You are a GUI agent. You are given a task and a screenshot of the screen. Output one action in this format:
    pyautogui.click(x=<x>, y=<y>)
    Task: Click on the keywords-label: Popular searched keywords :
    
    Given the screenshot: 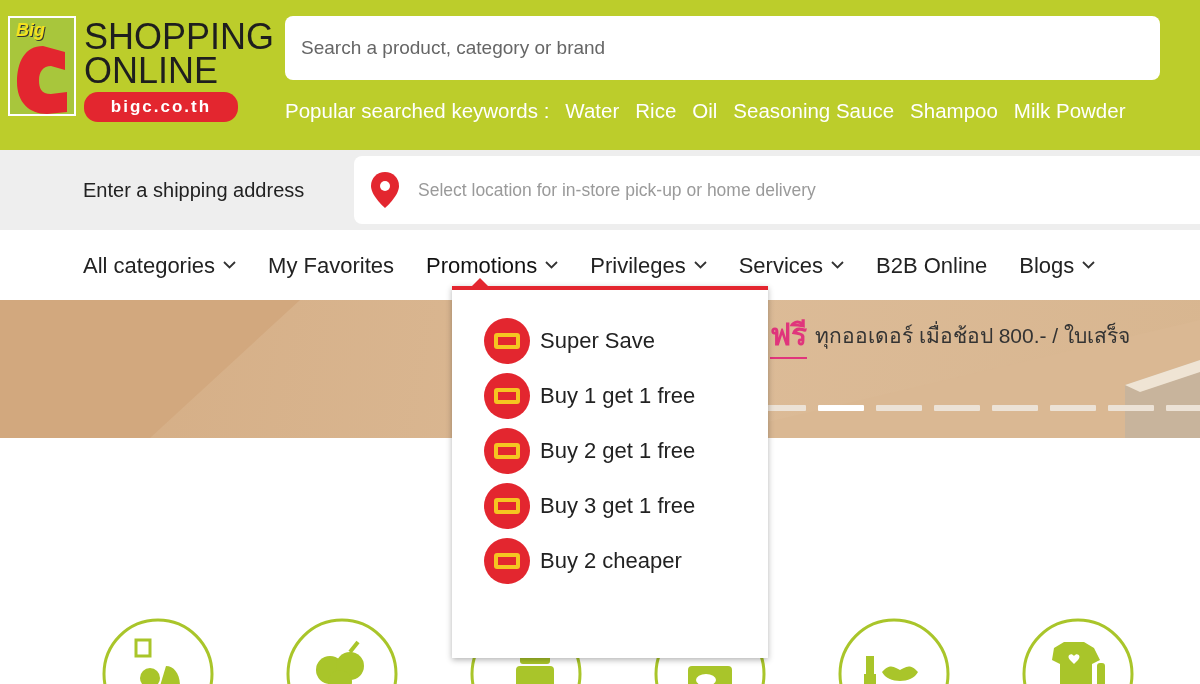 What is the action you would take?
    pyautogui.click(x=417, y=111)
    